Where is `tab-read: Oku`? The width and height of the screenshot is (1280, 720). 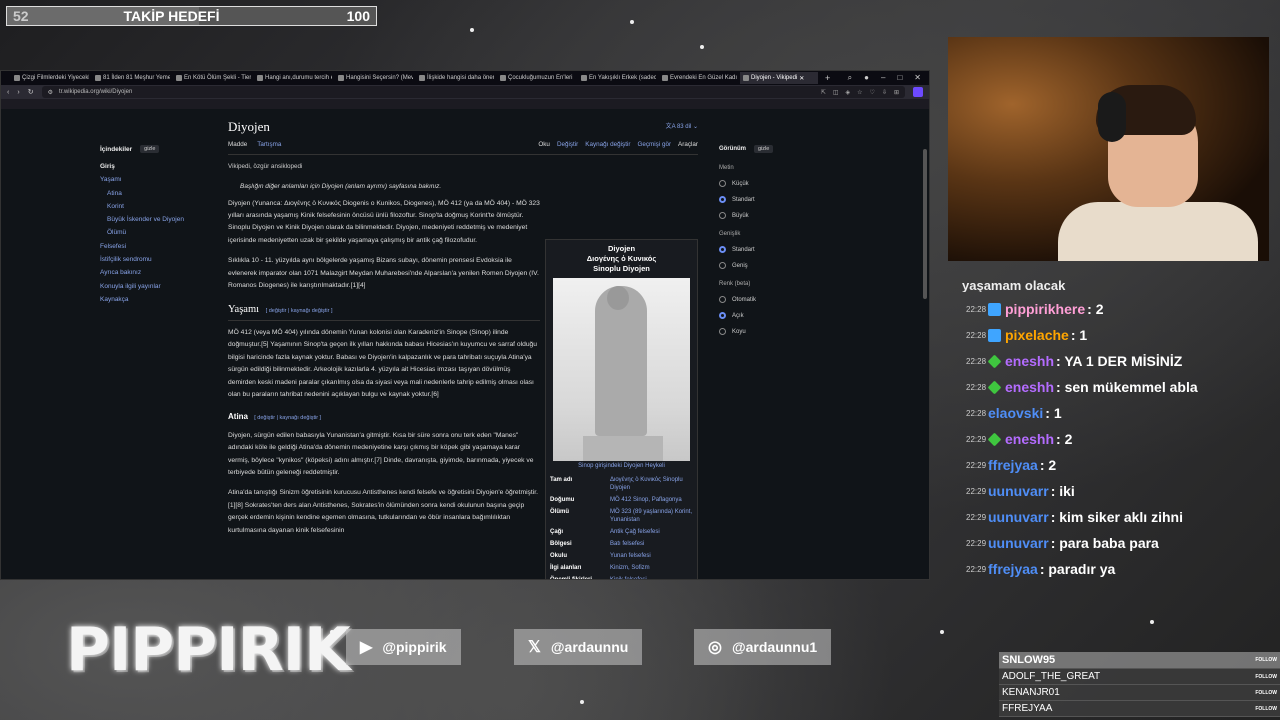
tab-read: Oku is located at coordinates (544, 145).